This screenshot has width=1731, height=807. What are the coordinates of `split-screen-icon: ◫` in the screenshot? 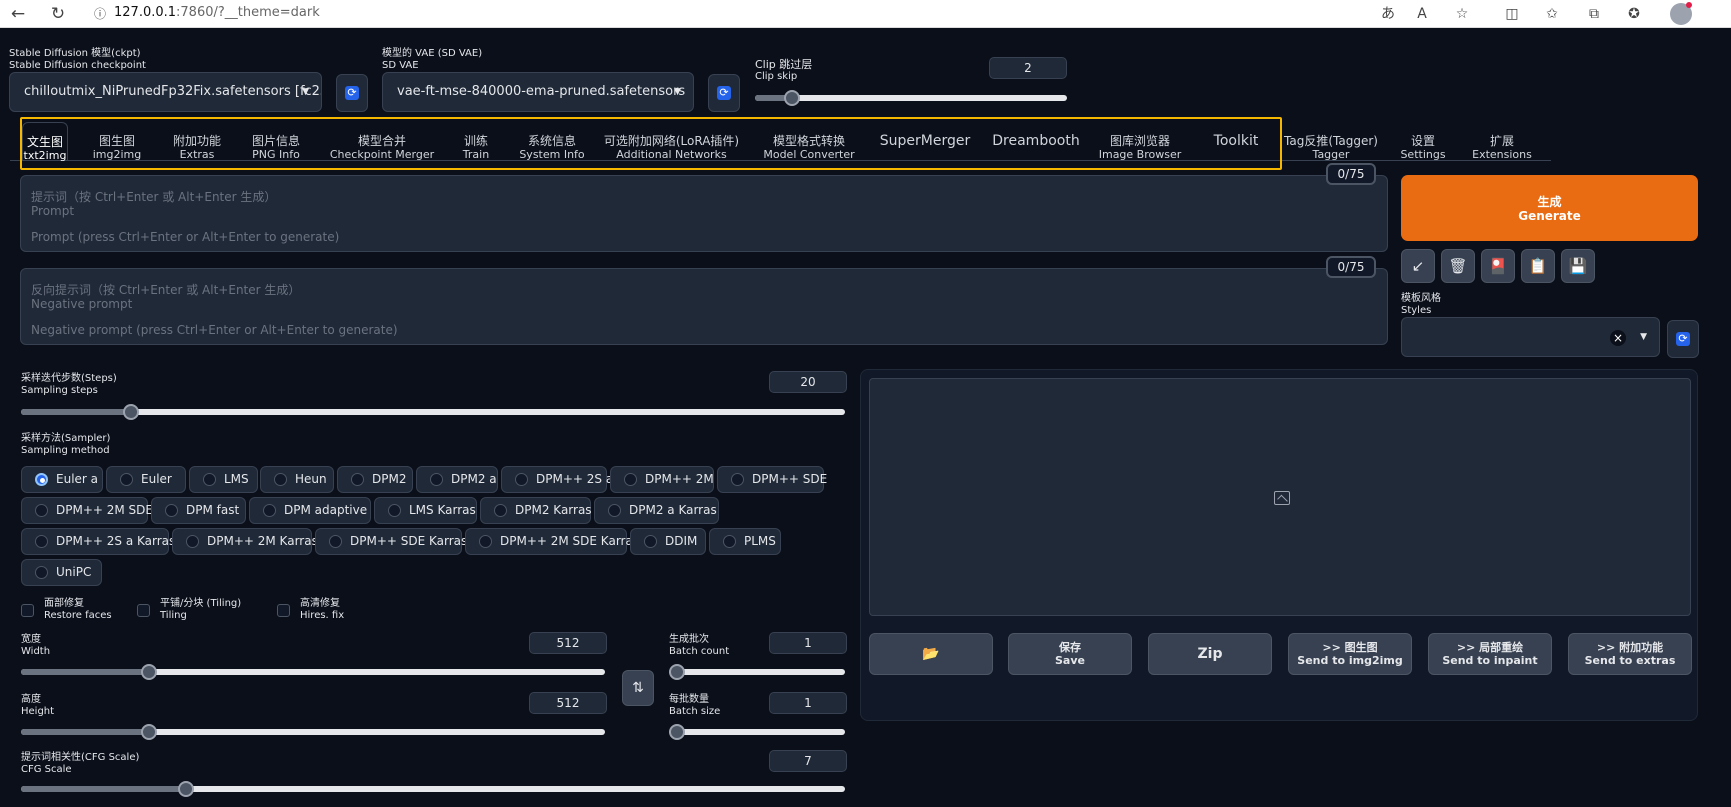 It's located at (1512, 14).